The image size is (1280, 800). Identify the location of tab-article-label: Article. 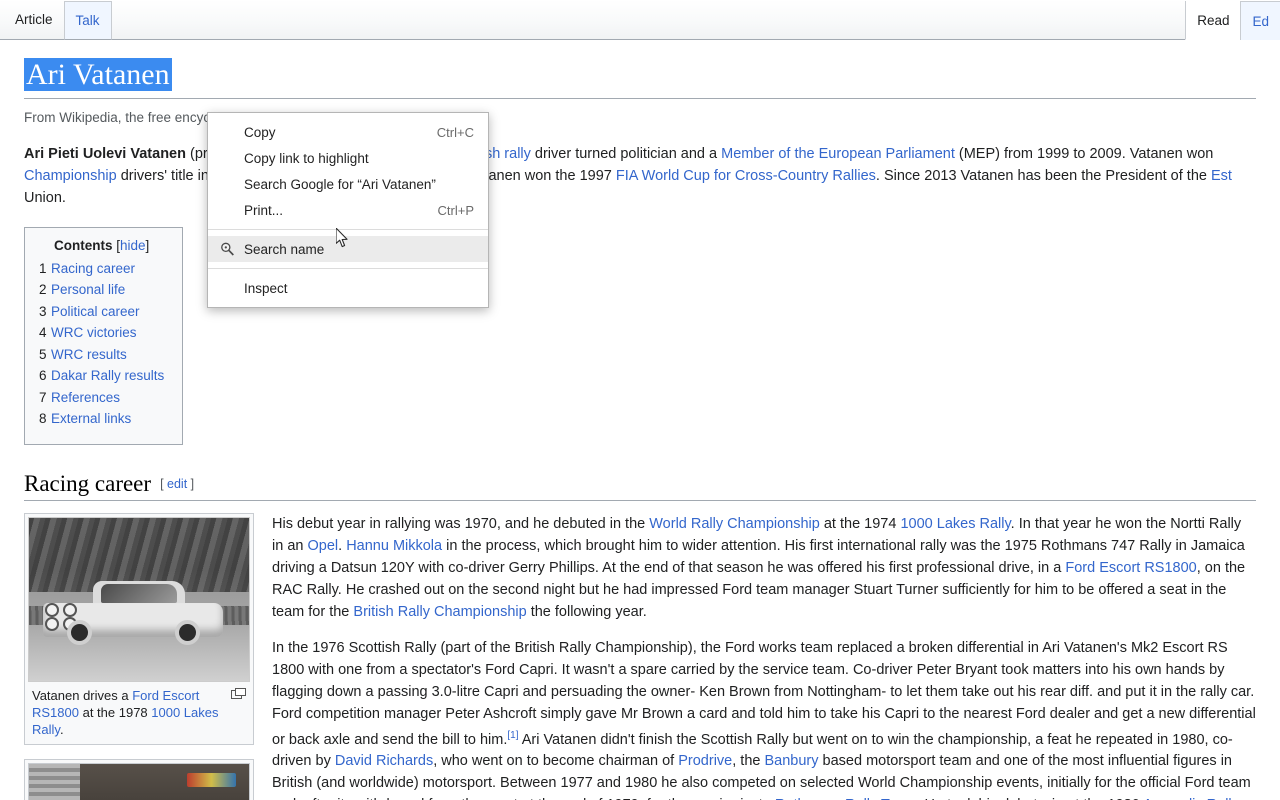
(34, 20).